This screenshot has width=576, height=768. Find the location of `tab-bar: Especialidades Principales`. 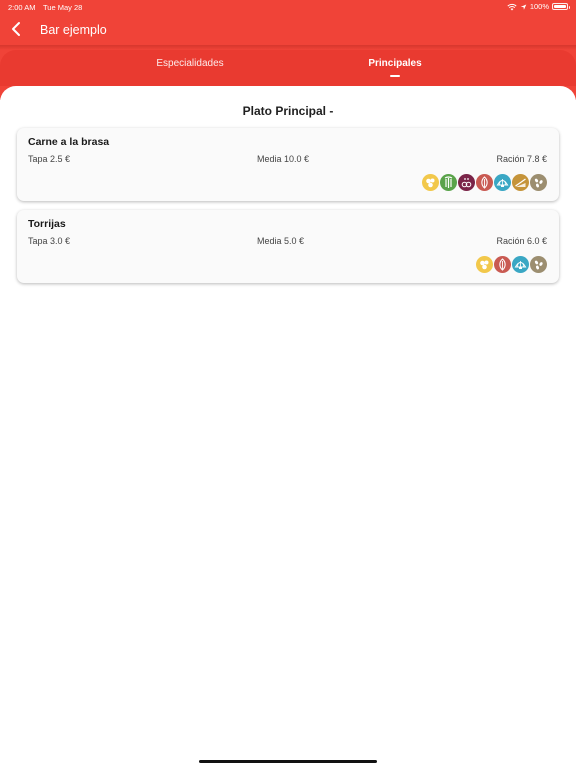

tab-bar: Especialidades Principales is located at coordinates (288, 68).